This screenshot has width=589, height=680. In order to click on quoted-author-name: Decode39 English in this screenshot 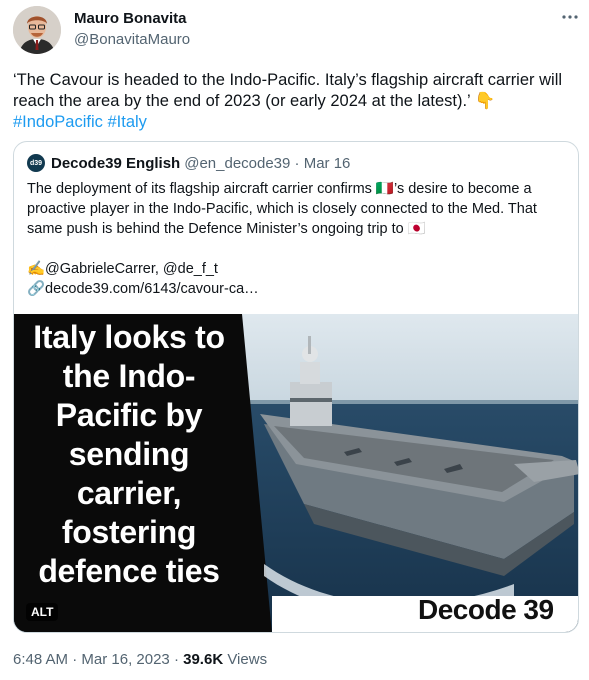, I will do `click(115, 163)`.